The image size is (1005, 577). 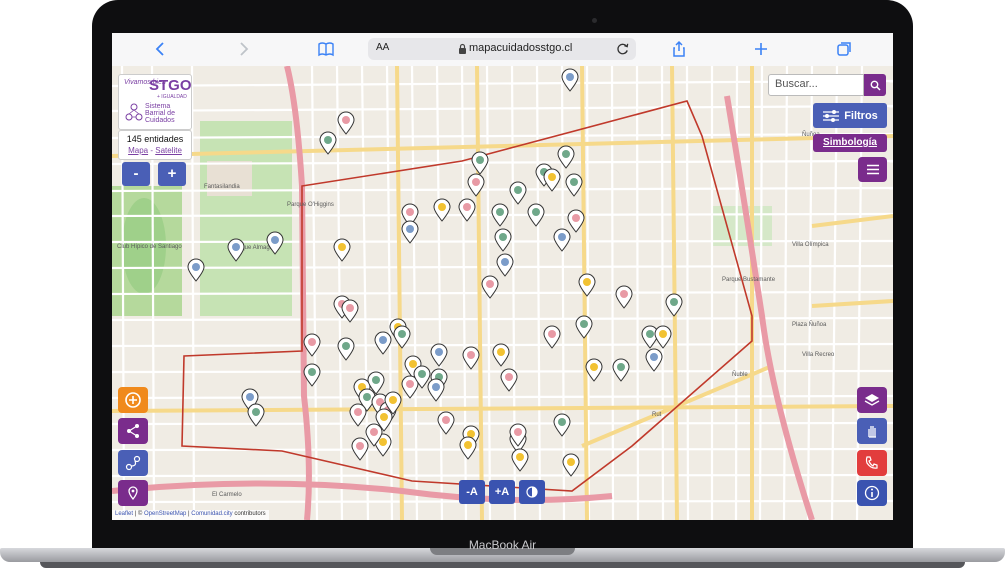 I want to click on reload-icon, so click(x=622, y=48).